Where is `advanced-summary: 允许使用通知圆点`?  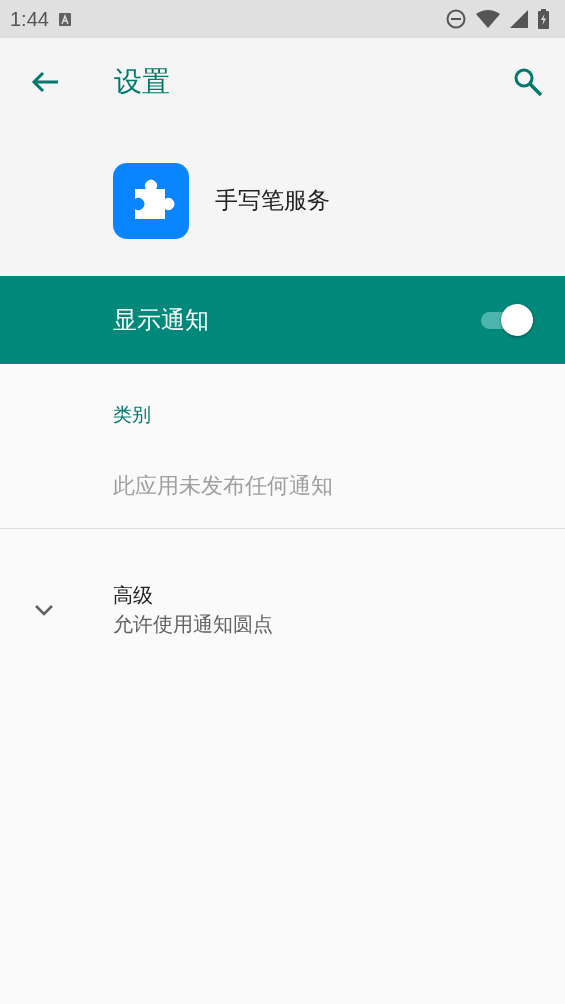 advanced-summary: 允许使用通知圆点 is located at coordinates (193, 624).